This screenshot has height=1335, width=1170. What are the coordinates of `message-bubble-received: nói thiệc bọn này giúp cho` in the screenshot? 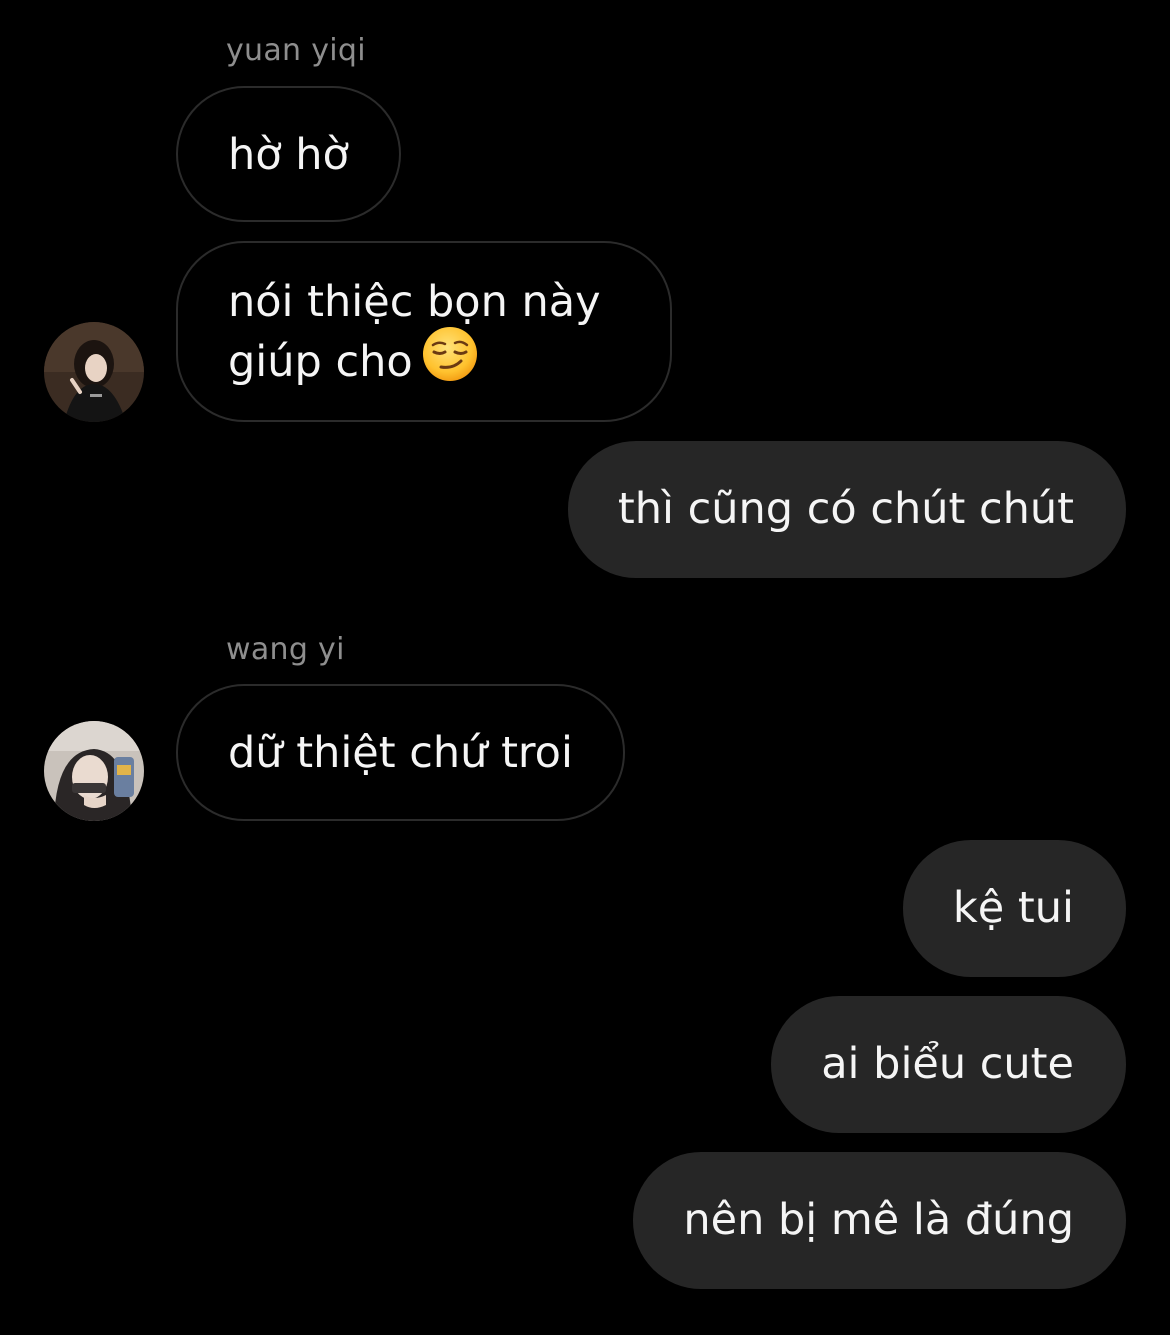 It's located at (424, 331).